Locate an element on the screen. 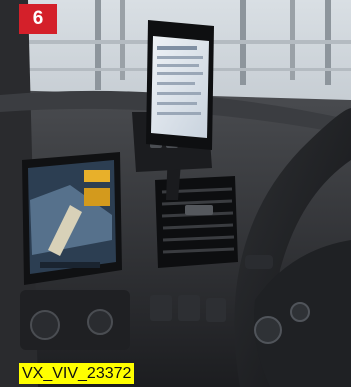 This screenshot has height=387, width=351. infotainment-screen is located at coordinates (72, 218).